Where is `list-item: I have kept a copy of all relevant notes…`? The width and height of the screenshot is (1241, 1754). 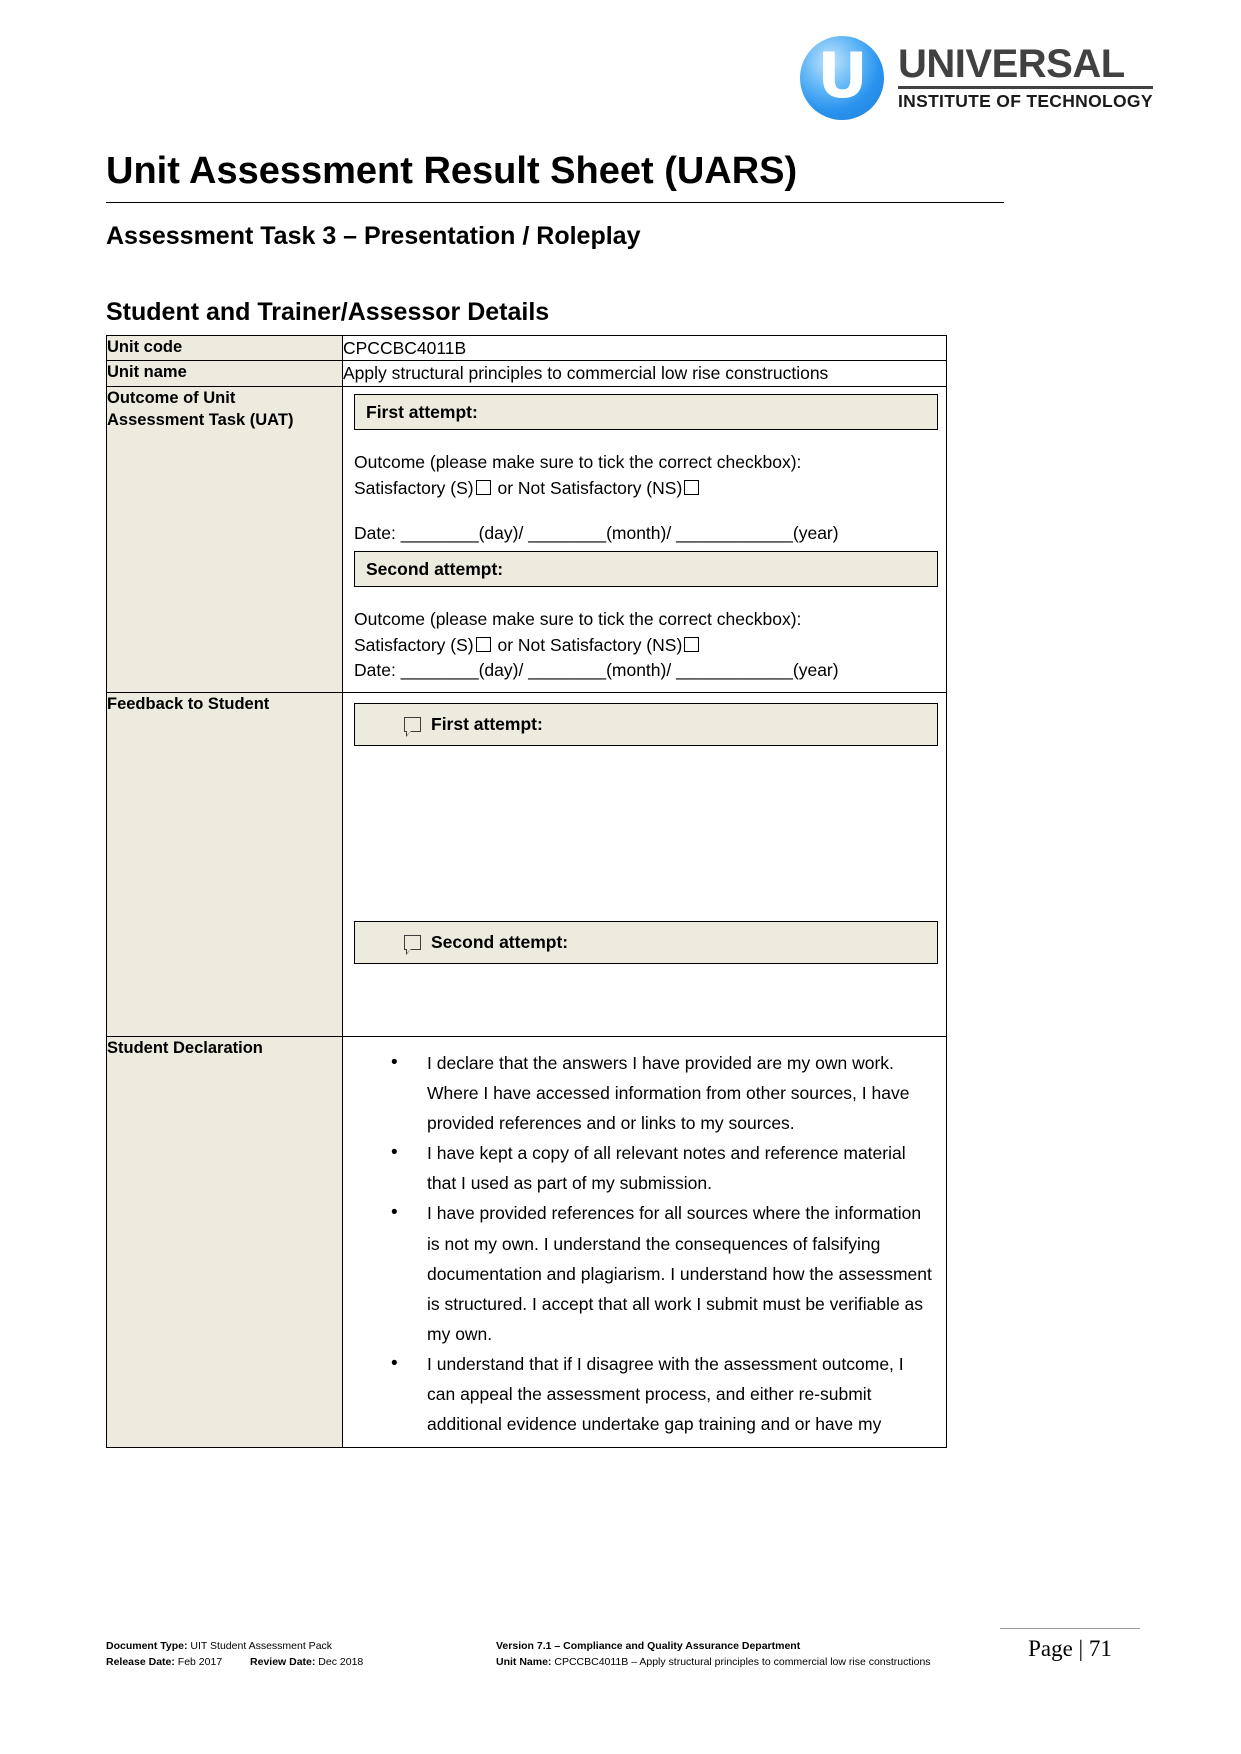
list-item: I have kept a copy of all relevant notes… is located at coordinates (661, 1167).